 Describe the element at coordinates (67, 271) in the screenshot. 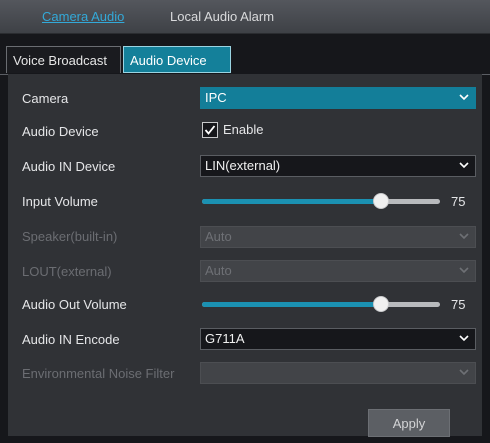

I see `lout-external-label: LOUT(external)` at that location.